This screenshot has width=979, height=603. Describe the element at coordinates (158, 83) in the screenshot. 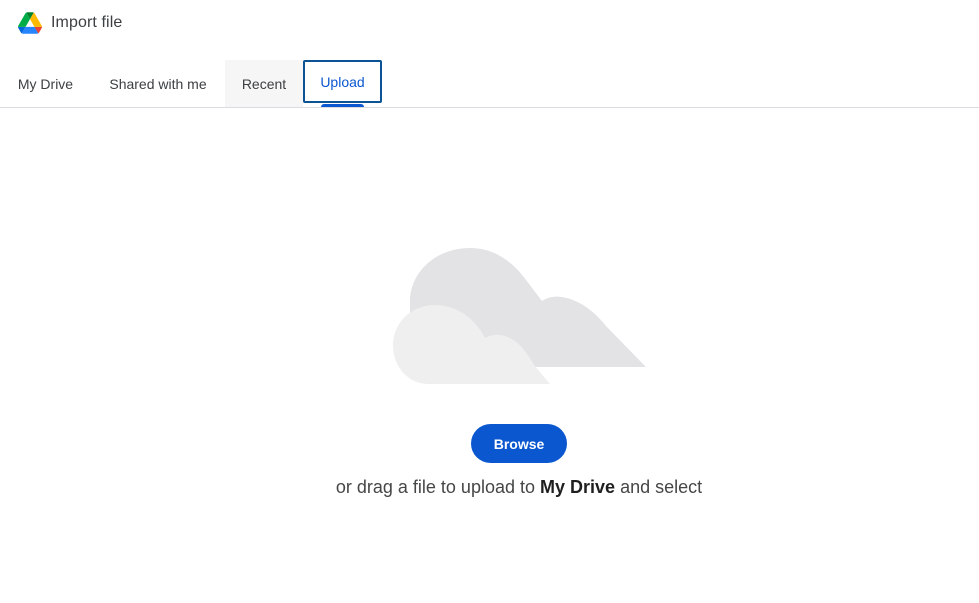

I see `tab-shared-with-me: Shared with me` at that location.